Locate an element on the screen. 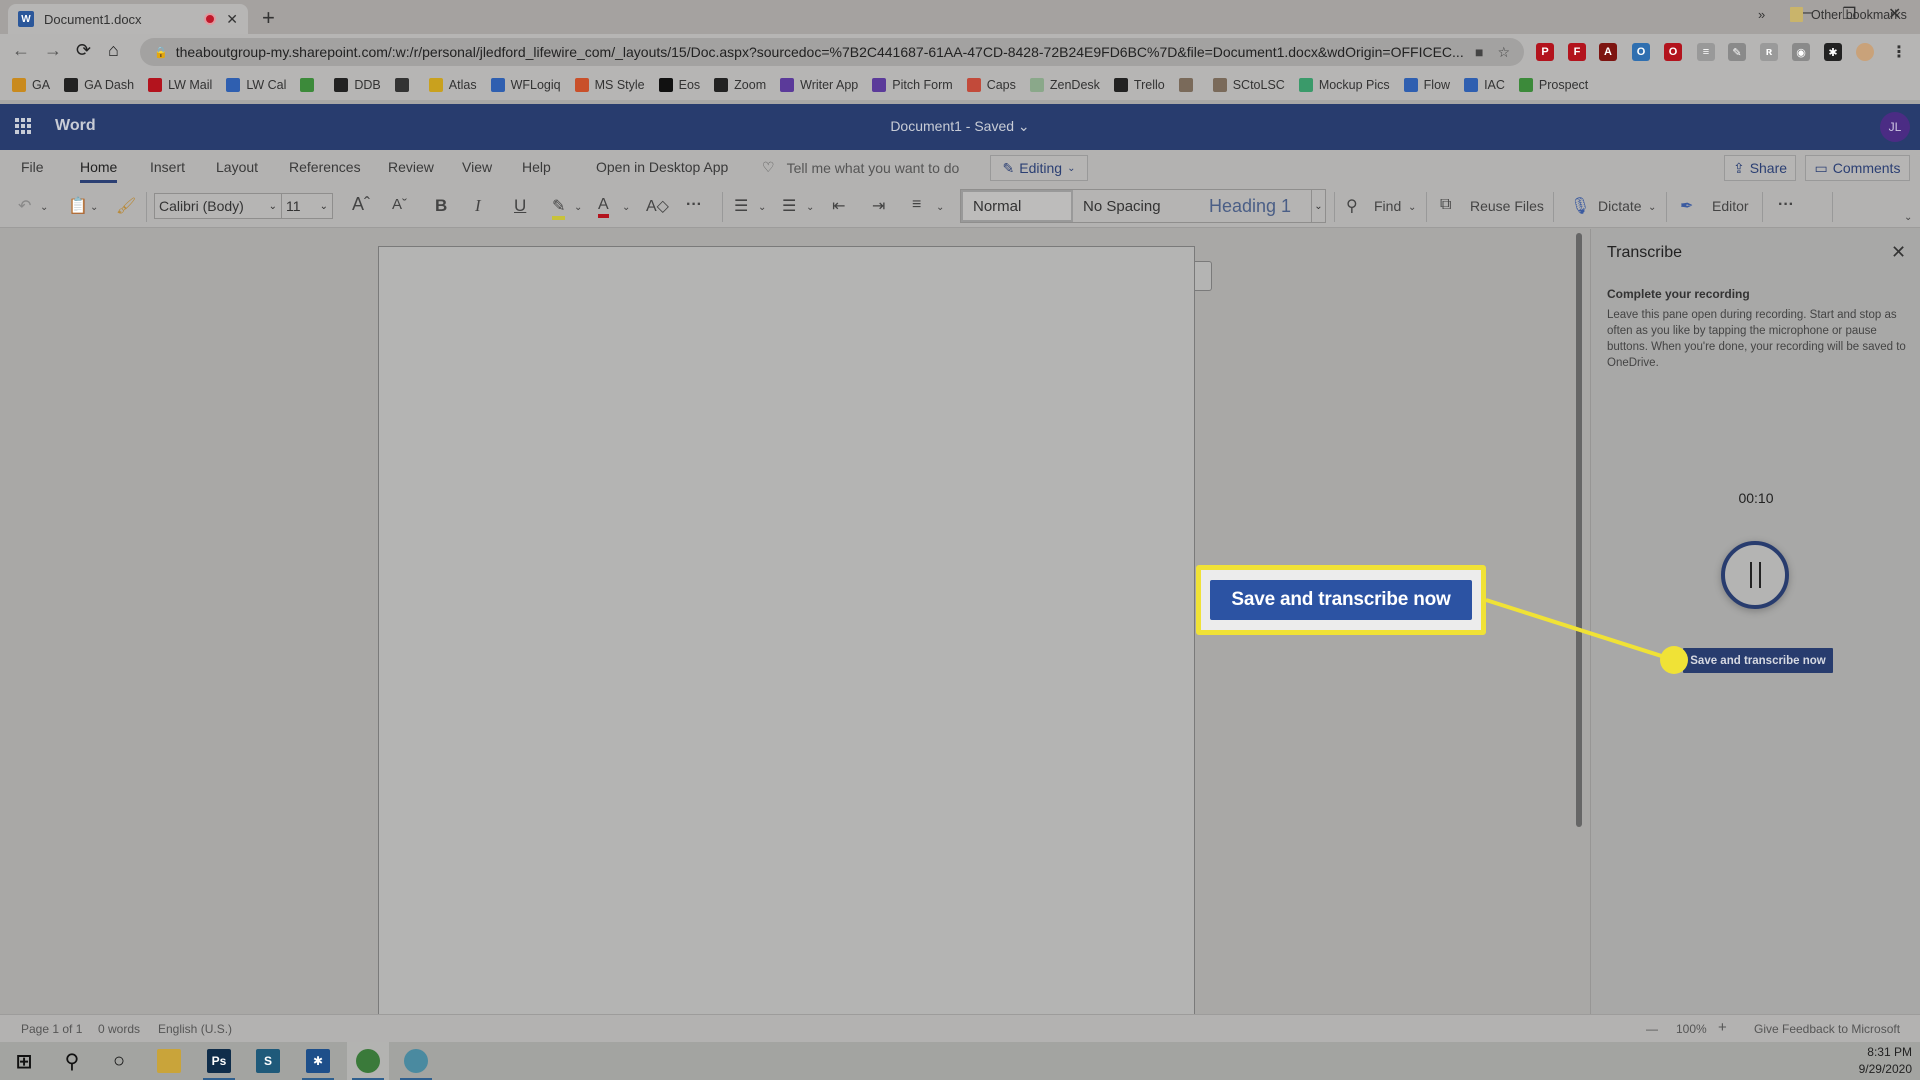 This screenshot has height=1080, width=1920. pinterest-icon: P is located at coordinates (1545, 52).